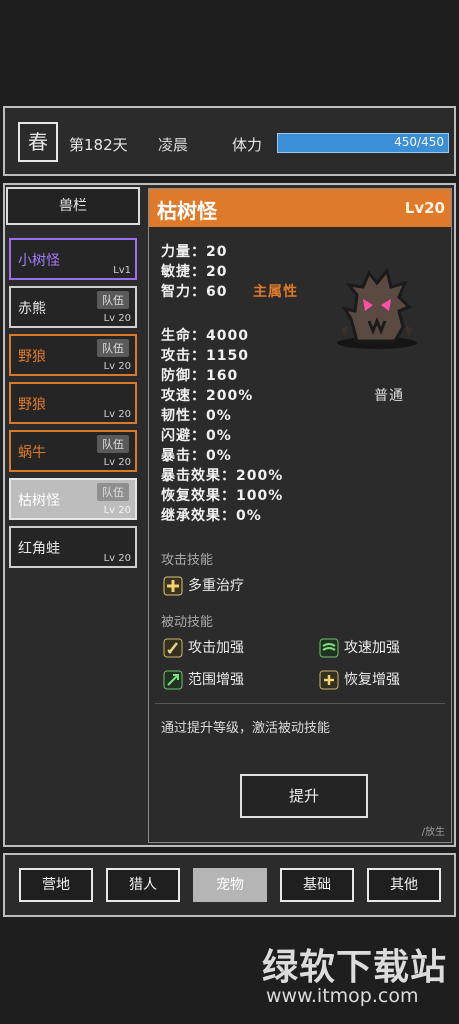  I want to click on nav-other: 其他, so click(404, 885).